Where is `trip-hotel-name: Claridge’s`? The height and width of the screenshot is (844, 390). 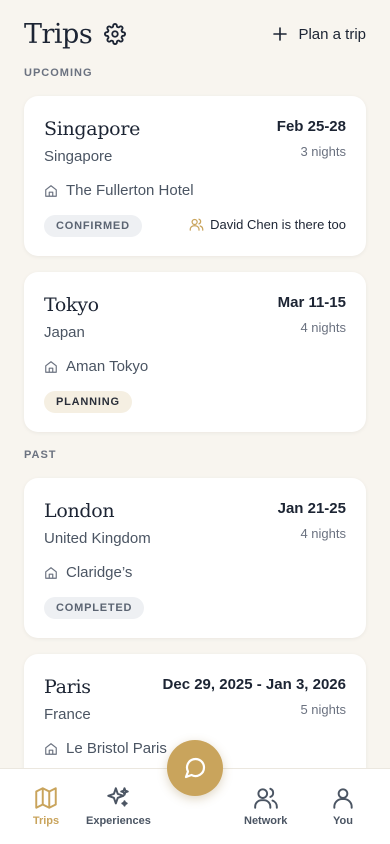
trip-hotel-name: Claridge’s is located at coordinates (99, 572).